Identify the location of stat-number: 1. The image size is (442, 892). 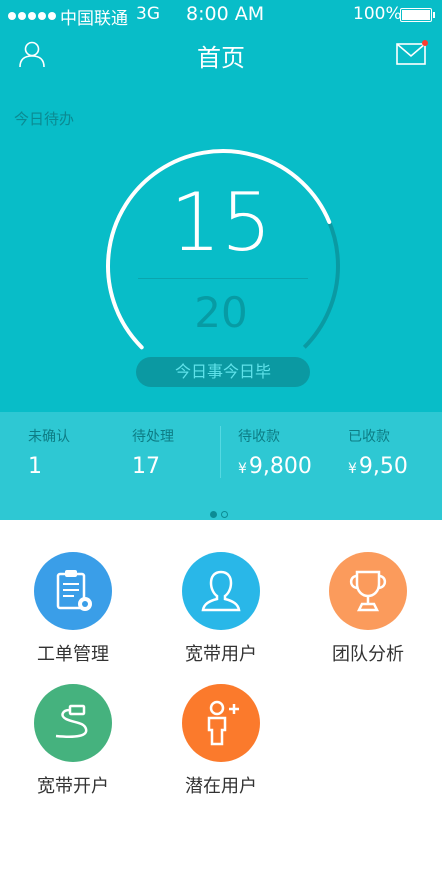
(35, 466).